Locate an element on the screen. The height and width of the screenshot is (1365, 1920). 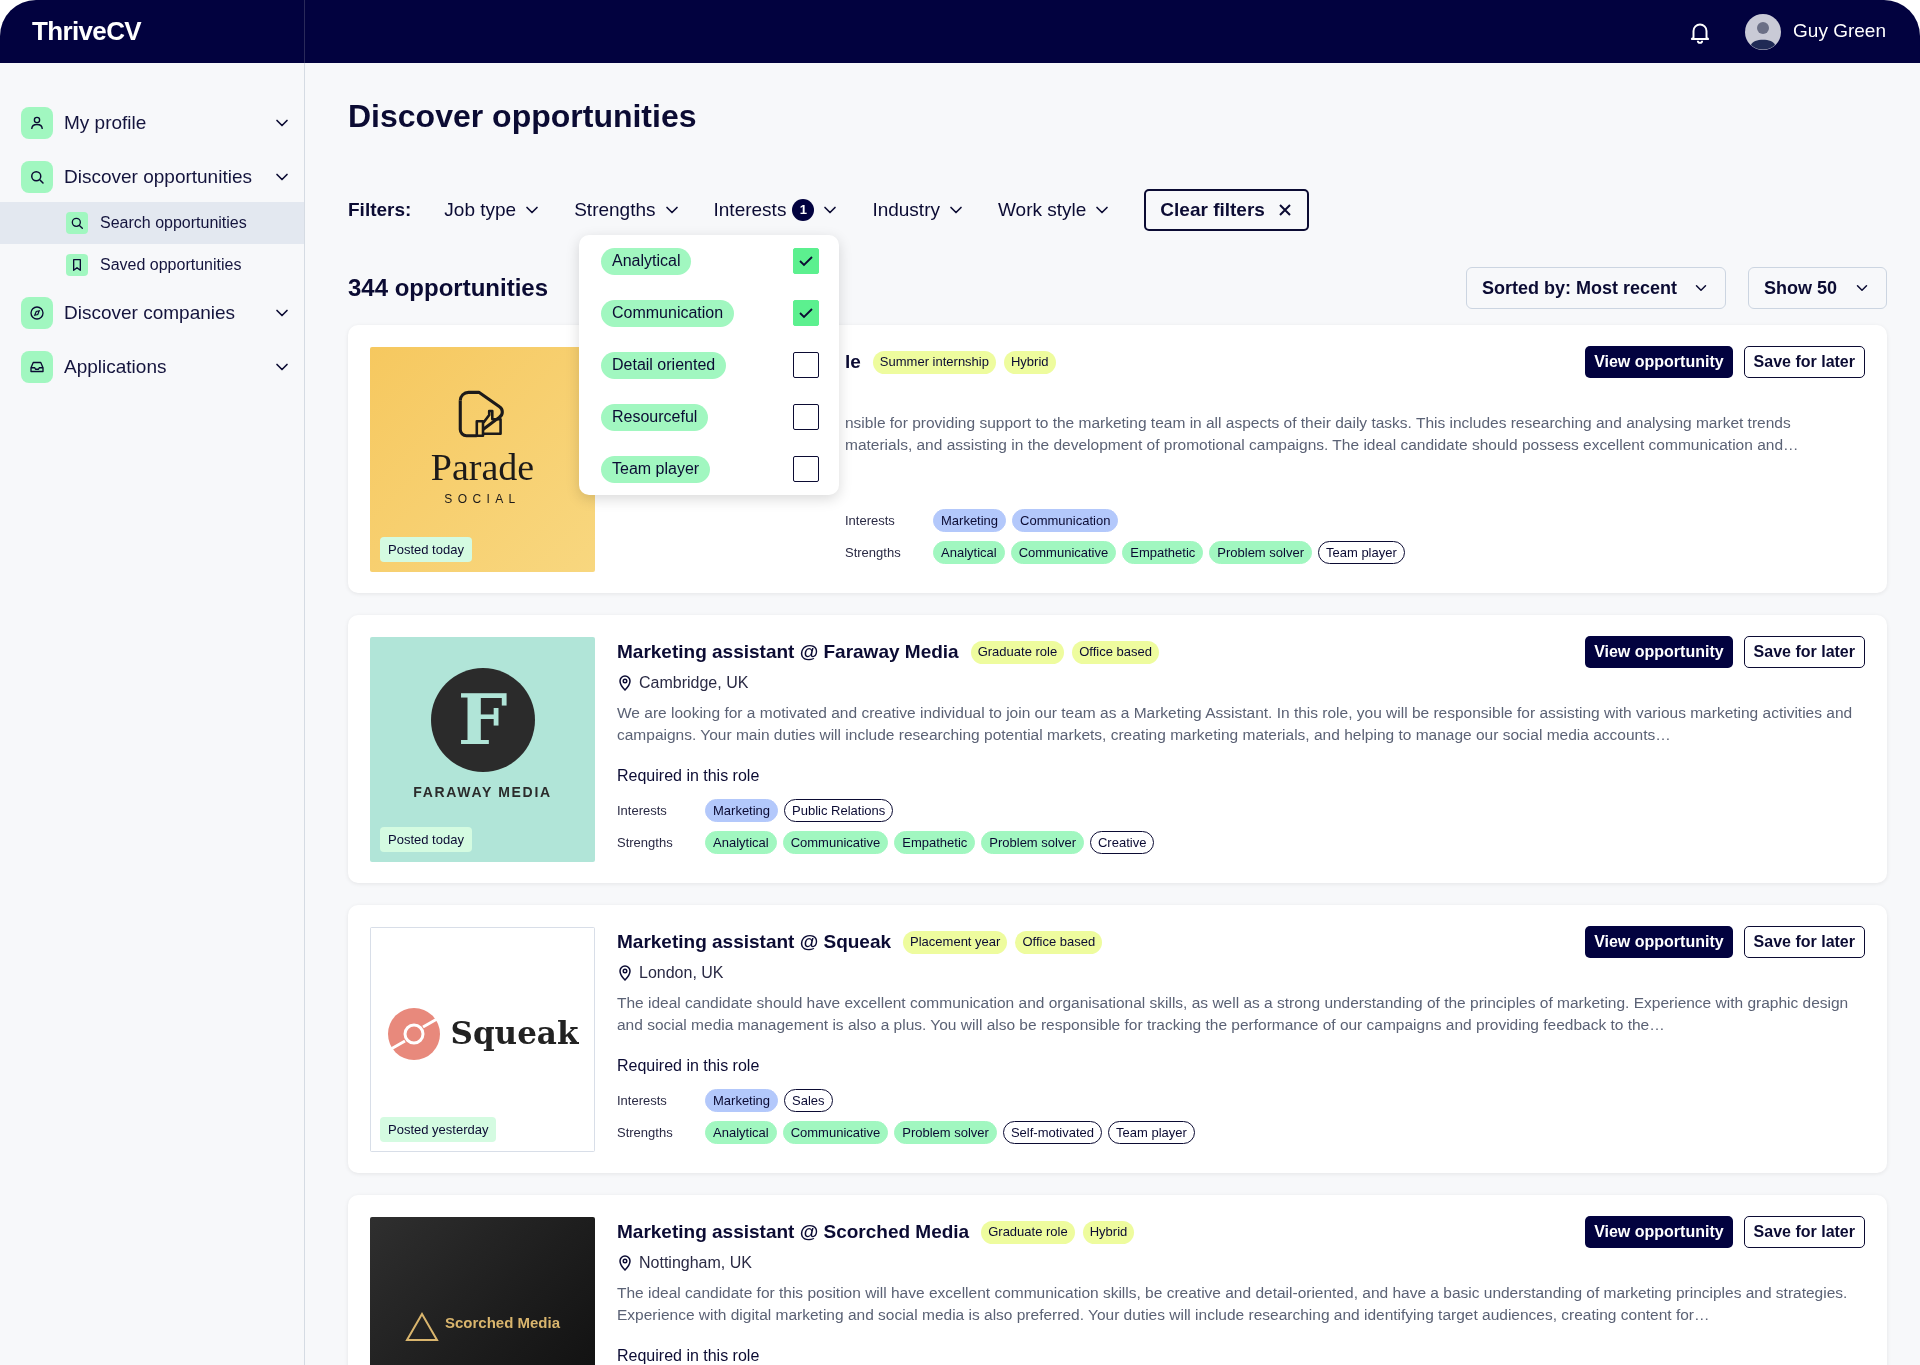
person-icon is located at coordinates (37, 123).